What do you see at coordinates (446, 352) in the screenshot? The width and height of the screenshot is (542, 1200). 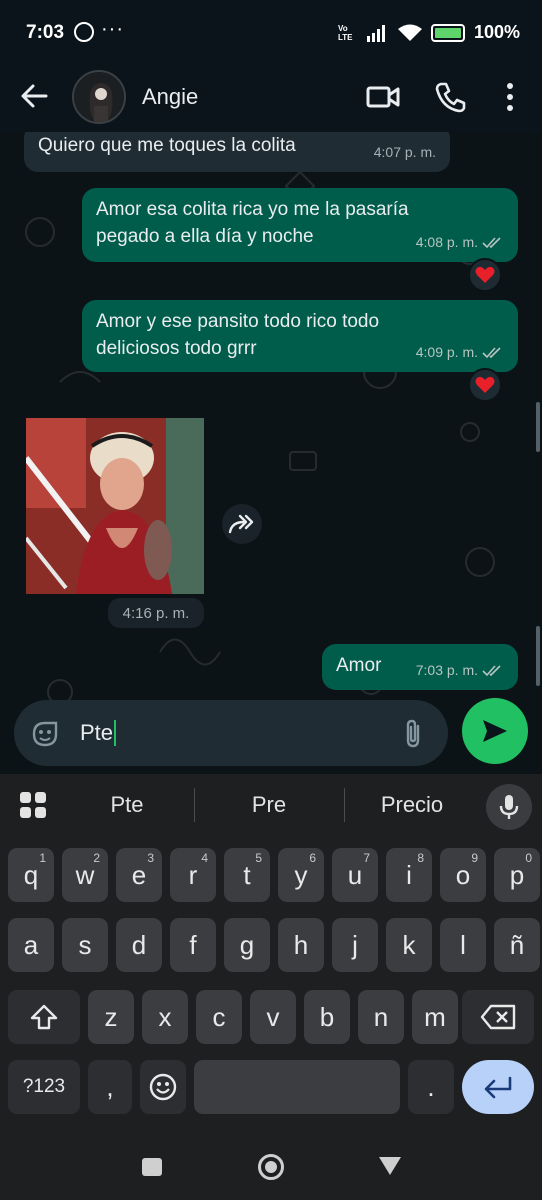 I see `message-time: 4:09 p. m.` at bounding box center [446, 352].